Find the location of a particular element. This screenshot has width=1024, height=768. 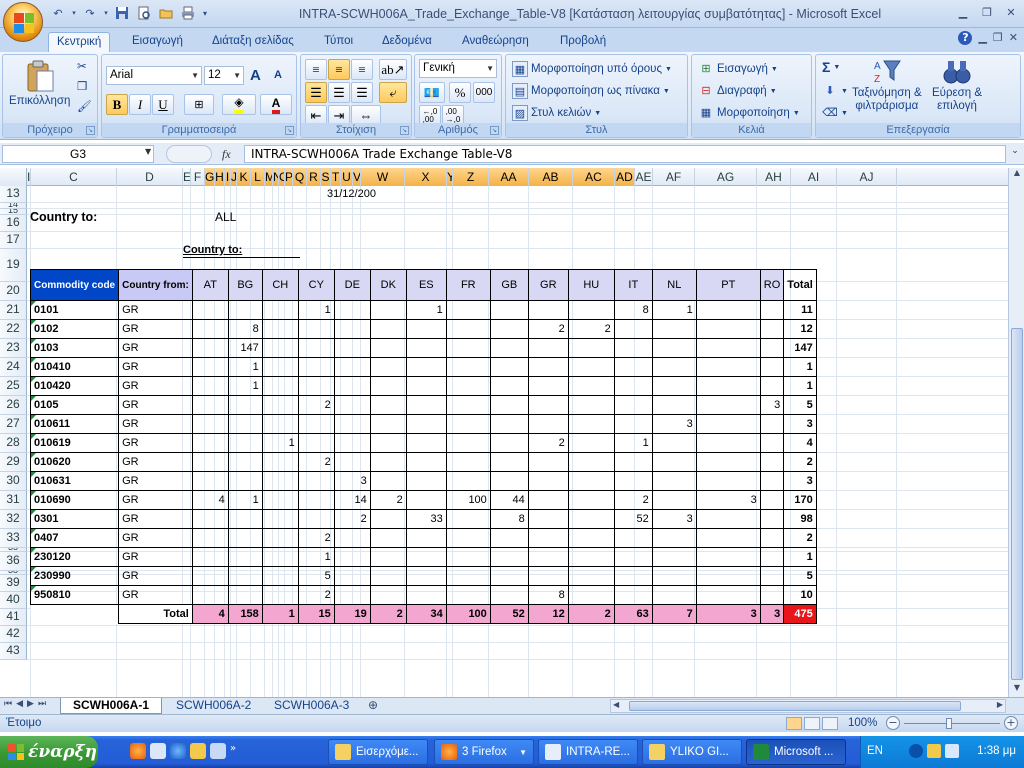

format-cells-button: ▦ Μορφοποίηση ▼ is located at coordinates (749, 113).